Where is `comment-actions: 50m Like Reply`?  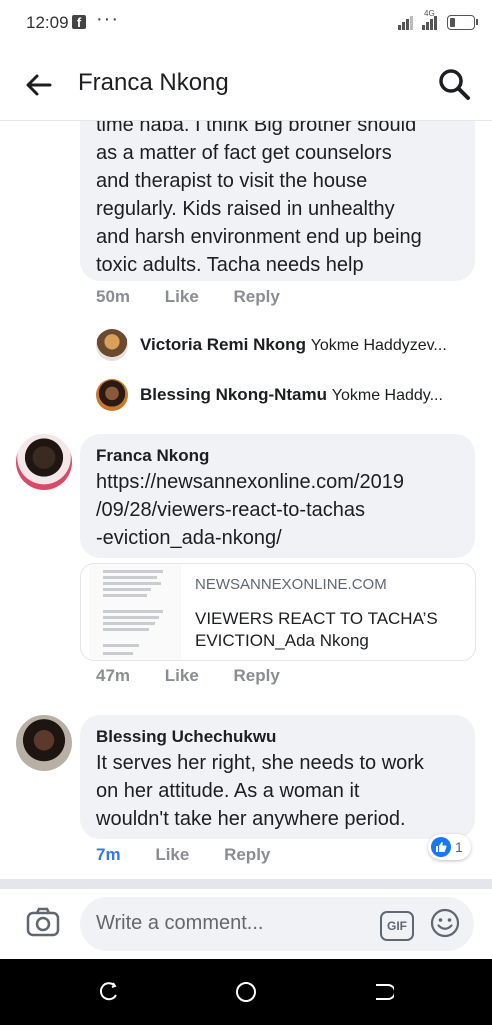 comment-actions: 50m Like Reply is located at coordinates (203, 297).